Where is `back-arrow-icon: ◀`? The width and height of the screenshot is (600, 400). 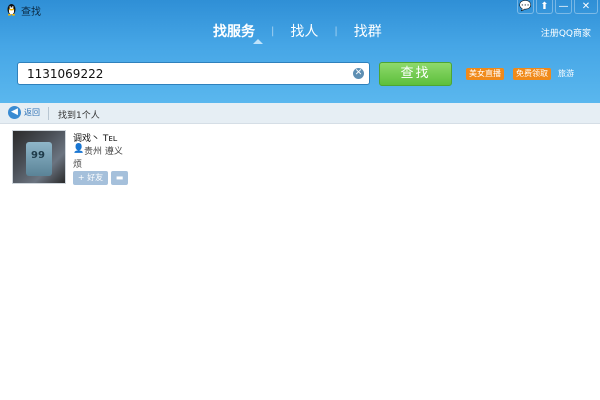
back-arrow-icon: ◀ is located at coordinates (14, 112).